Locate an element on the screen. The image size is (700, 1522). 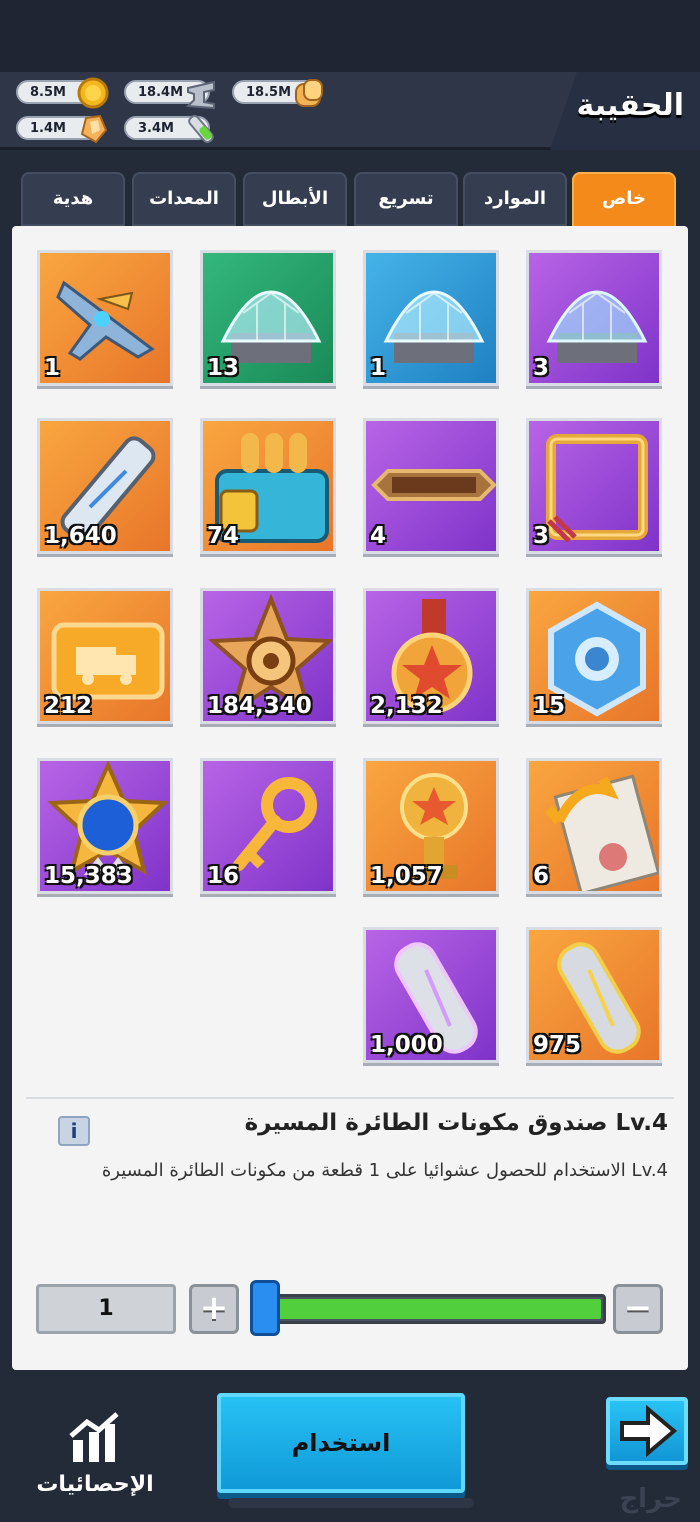
tab-speedup: تسريع is located at coordinates (406, 199).